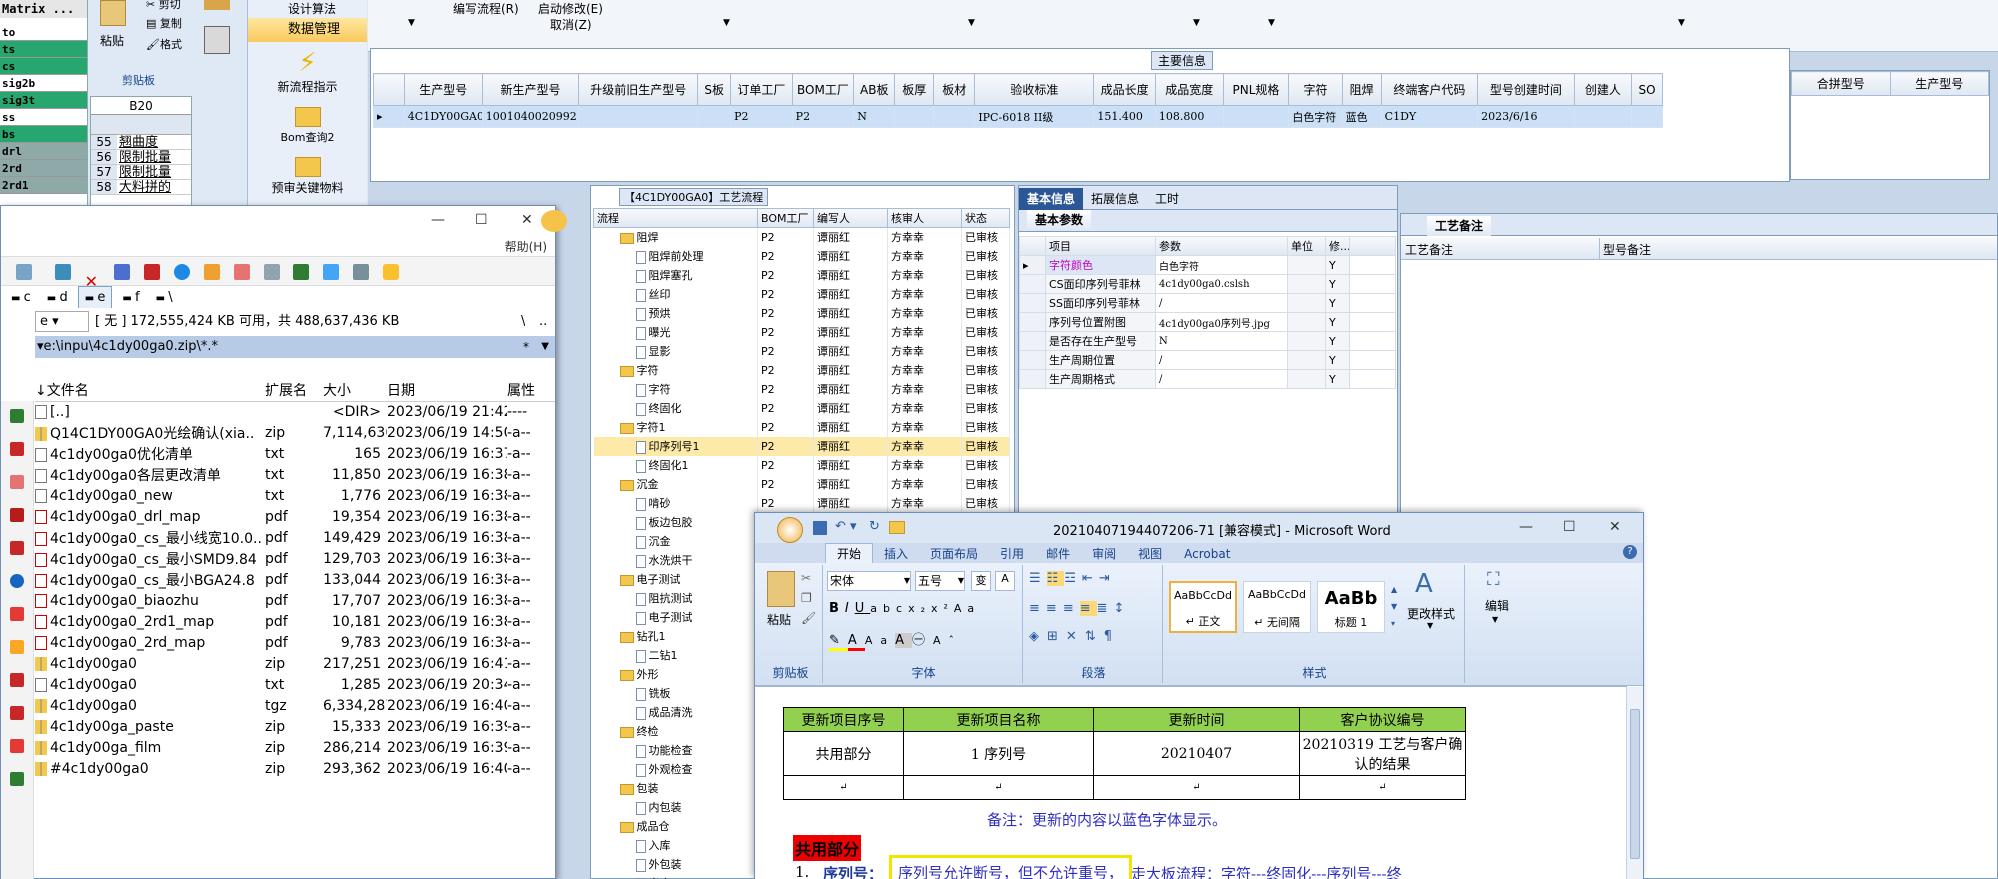 Image resolution: width=1998 pixels, height=879 pixels. What do you see at coordinates (43, 100) in the screenshot?
I see `layer-item: sig3t` at bounding box center [43, 100].